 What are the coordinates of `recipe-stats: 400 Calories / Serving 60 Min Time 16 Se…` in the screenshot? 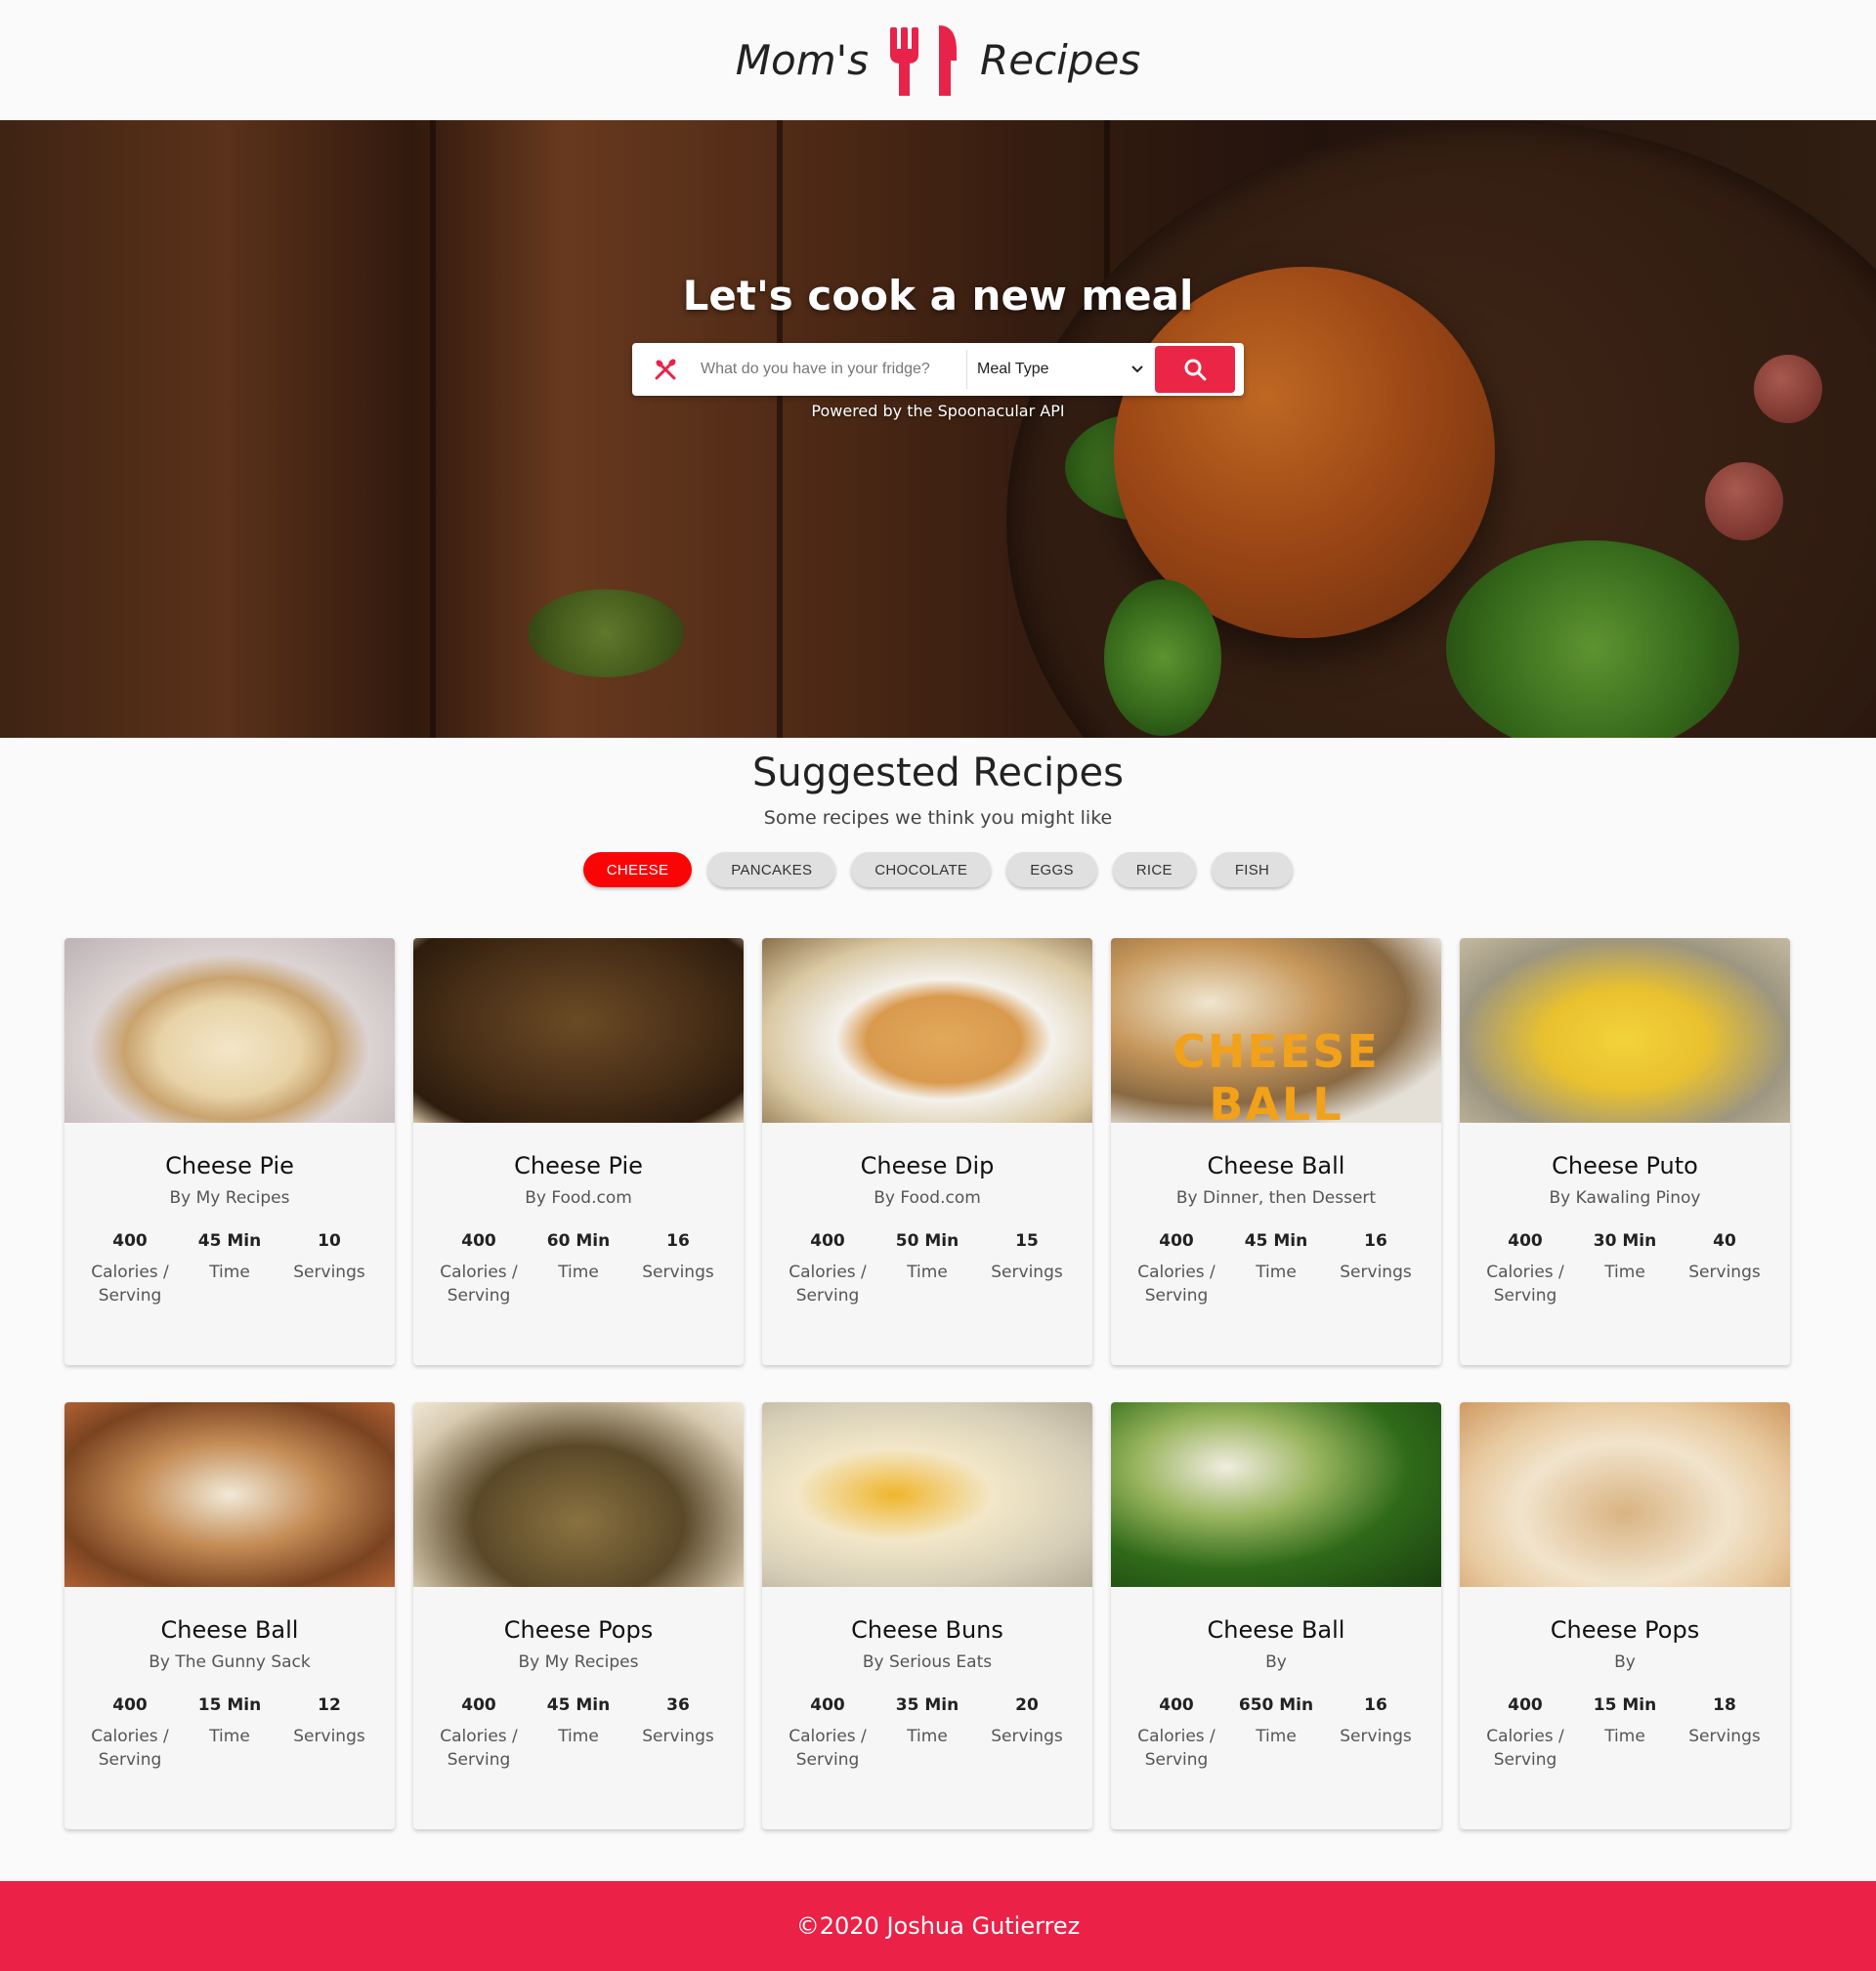 It's located at (578, 1269).